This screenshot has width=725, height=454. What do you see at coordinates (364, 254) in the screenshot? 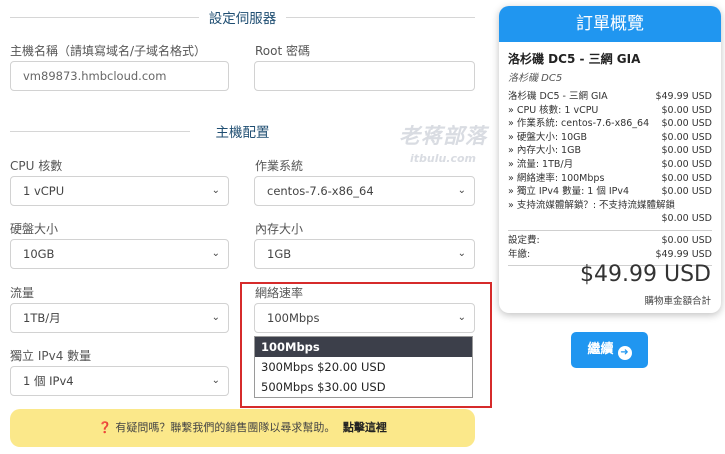
I see `ram-select: 1GB ⌄` at bounding box center [364, 254].